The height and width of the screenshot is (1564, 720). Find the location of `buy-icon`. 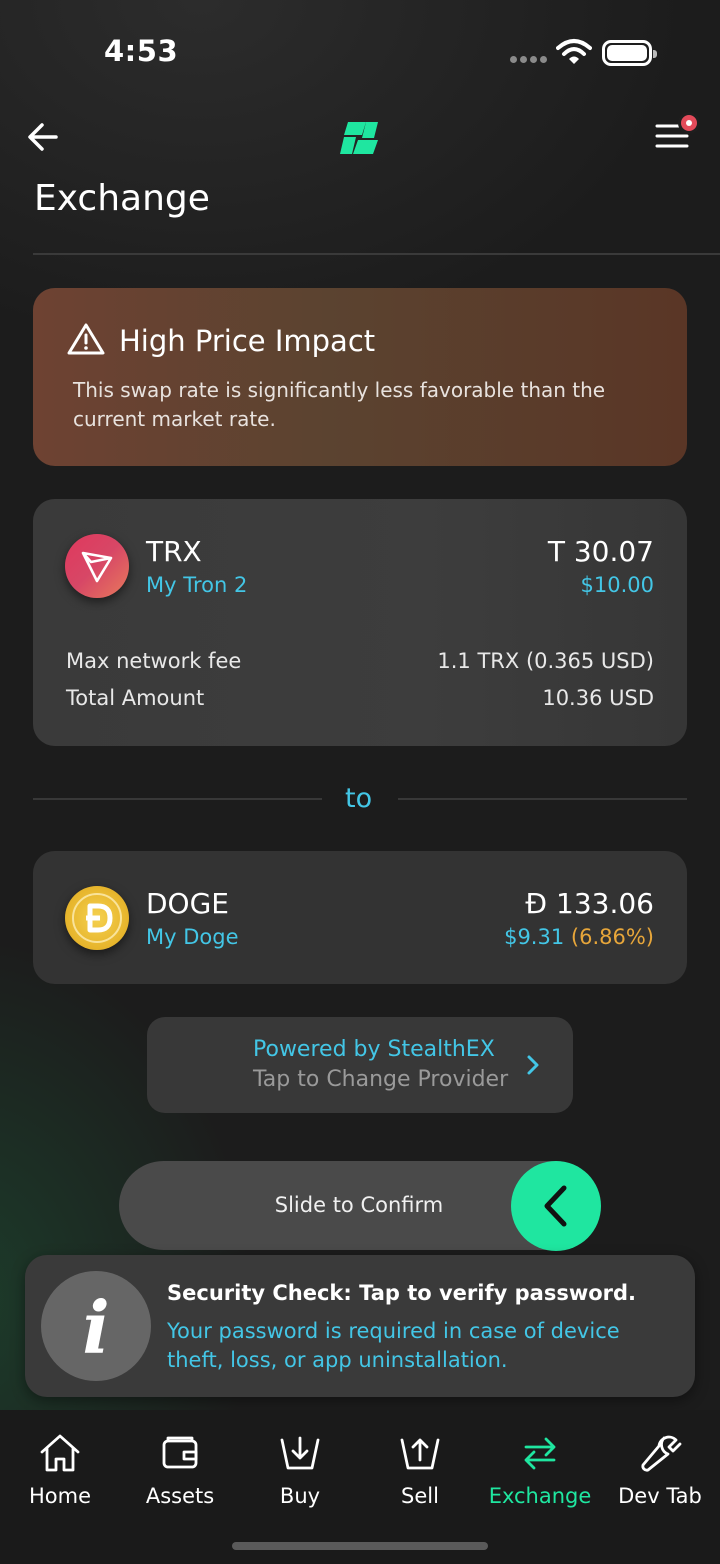

buy-icon is located at coordinates (300, 1453).